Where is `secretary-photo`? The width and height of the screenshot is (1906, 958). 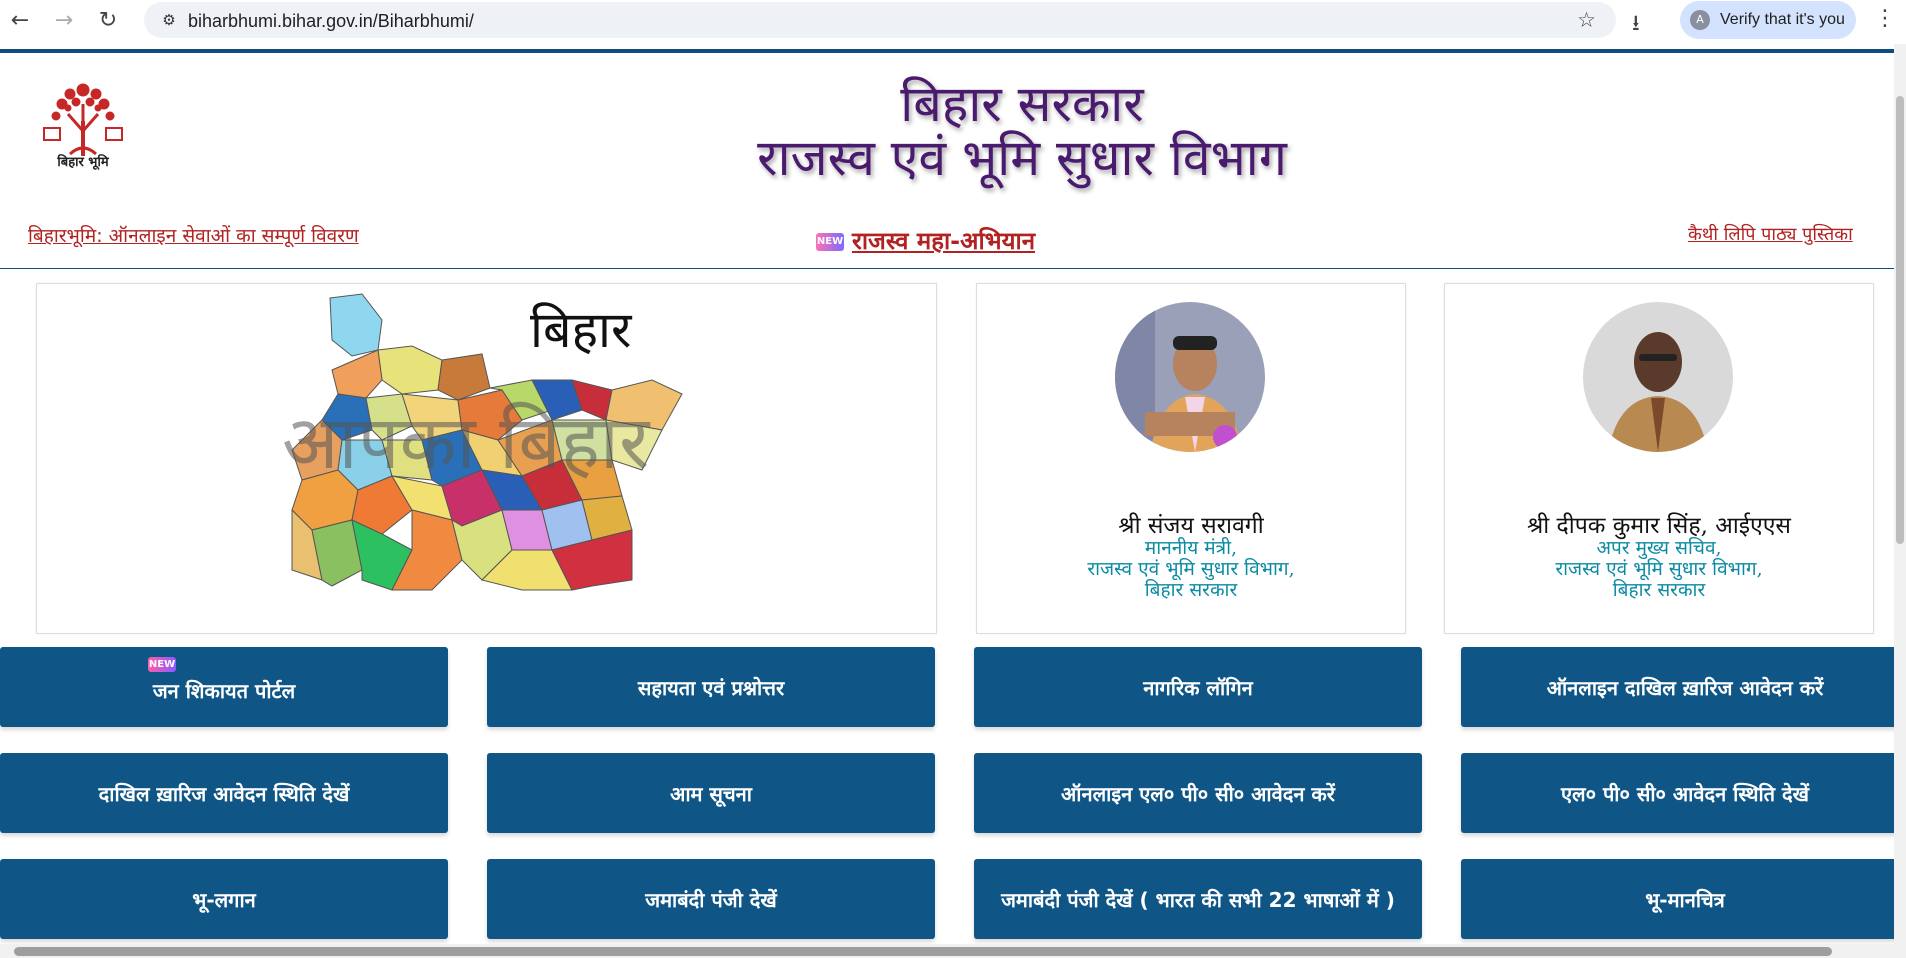
secretary-photo is located at coordinates (1658, 377).